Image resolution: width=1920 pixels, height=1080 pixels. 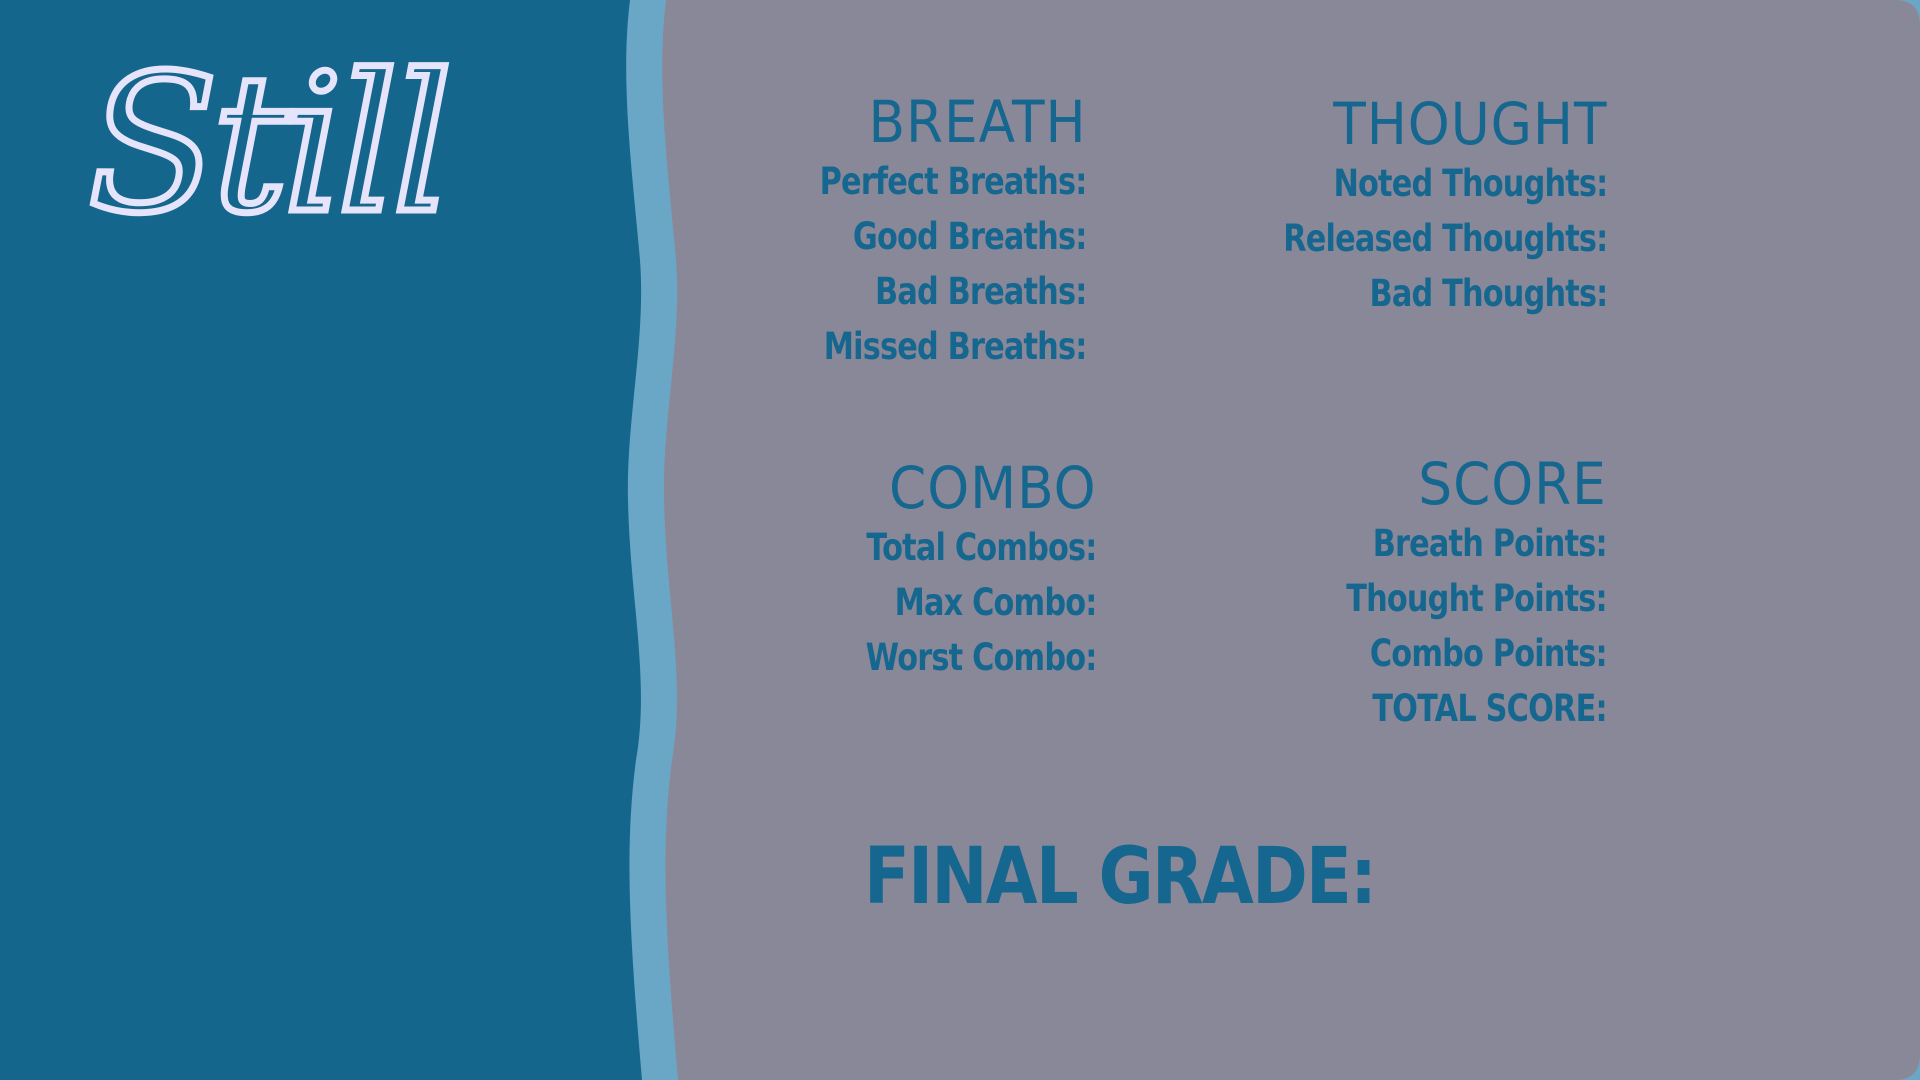 I want to click on missed-breaths-label: Missed Breaths:, so click(x=956, y=346).